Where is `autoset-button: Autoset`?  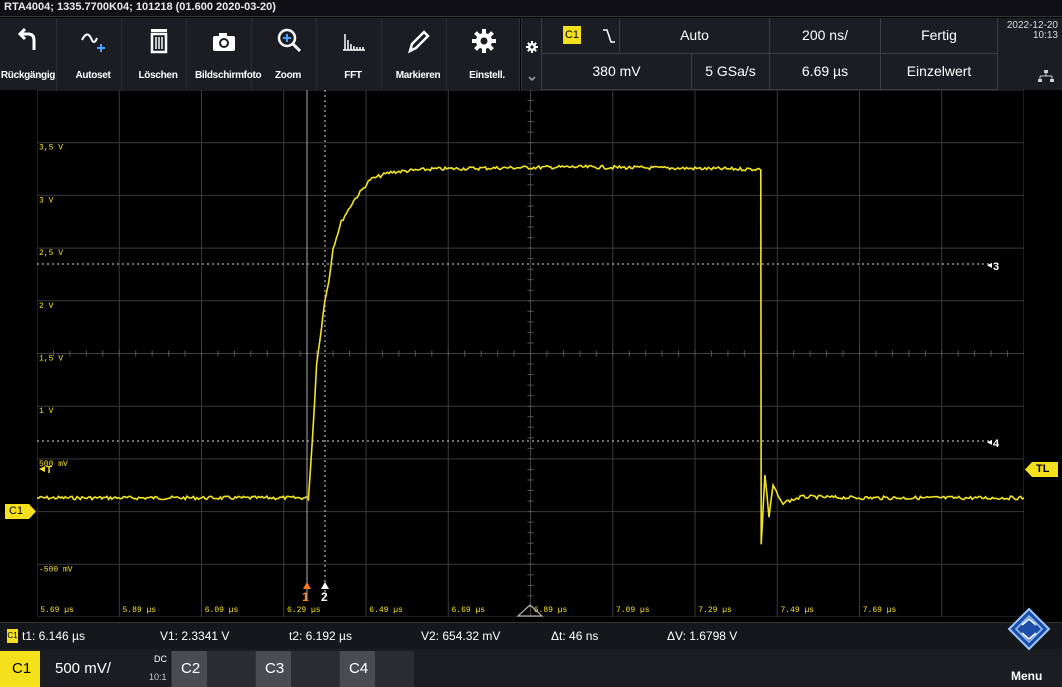
autoset-button: Autoset is located at coordinates (93, 54).